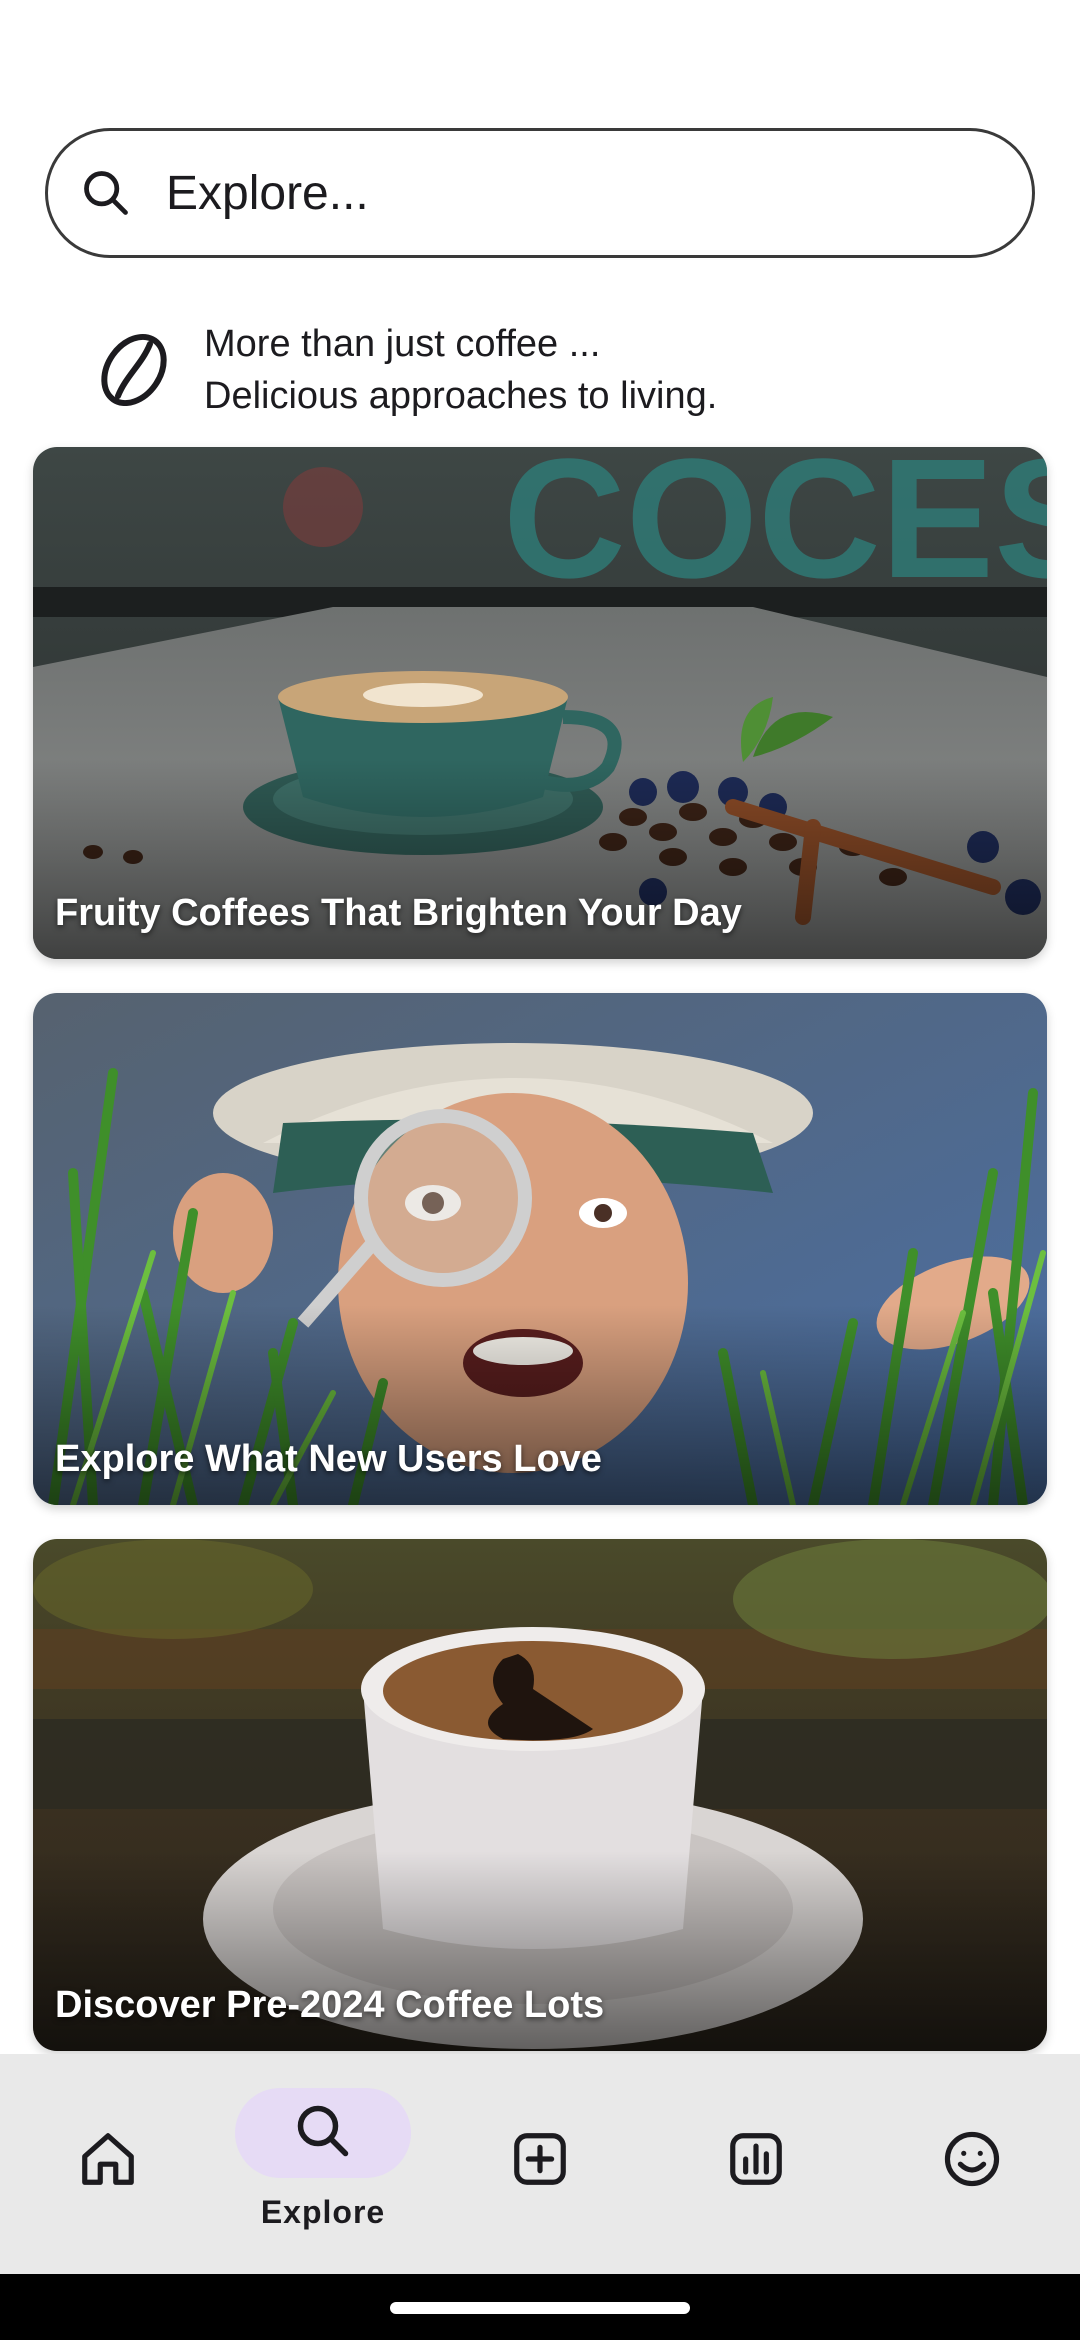  I want to click on search-bar, so click(540, 193).